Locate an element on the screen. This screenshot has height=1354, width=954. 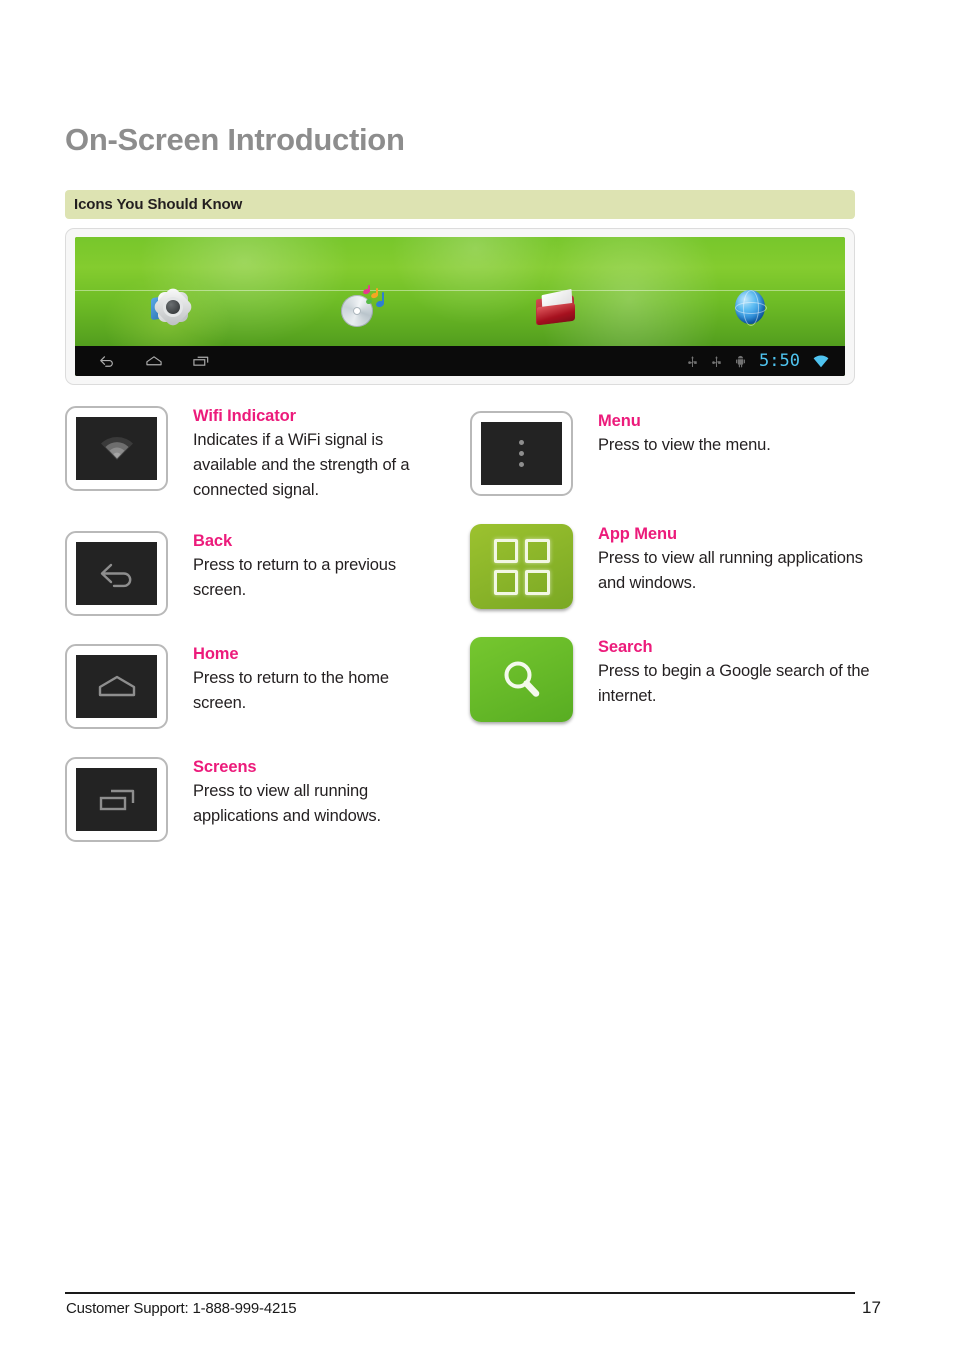
footer-page-number: 17 is located at coordinates (871, 1307).